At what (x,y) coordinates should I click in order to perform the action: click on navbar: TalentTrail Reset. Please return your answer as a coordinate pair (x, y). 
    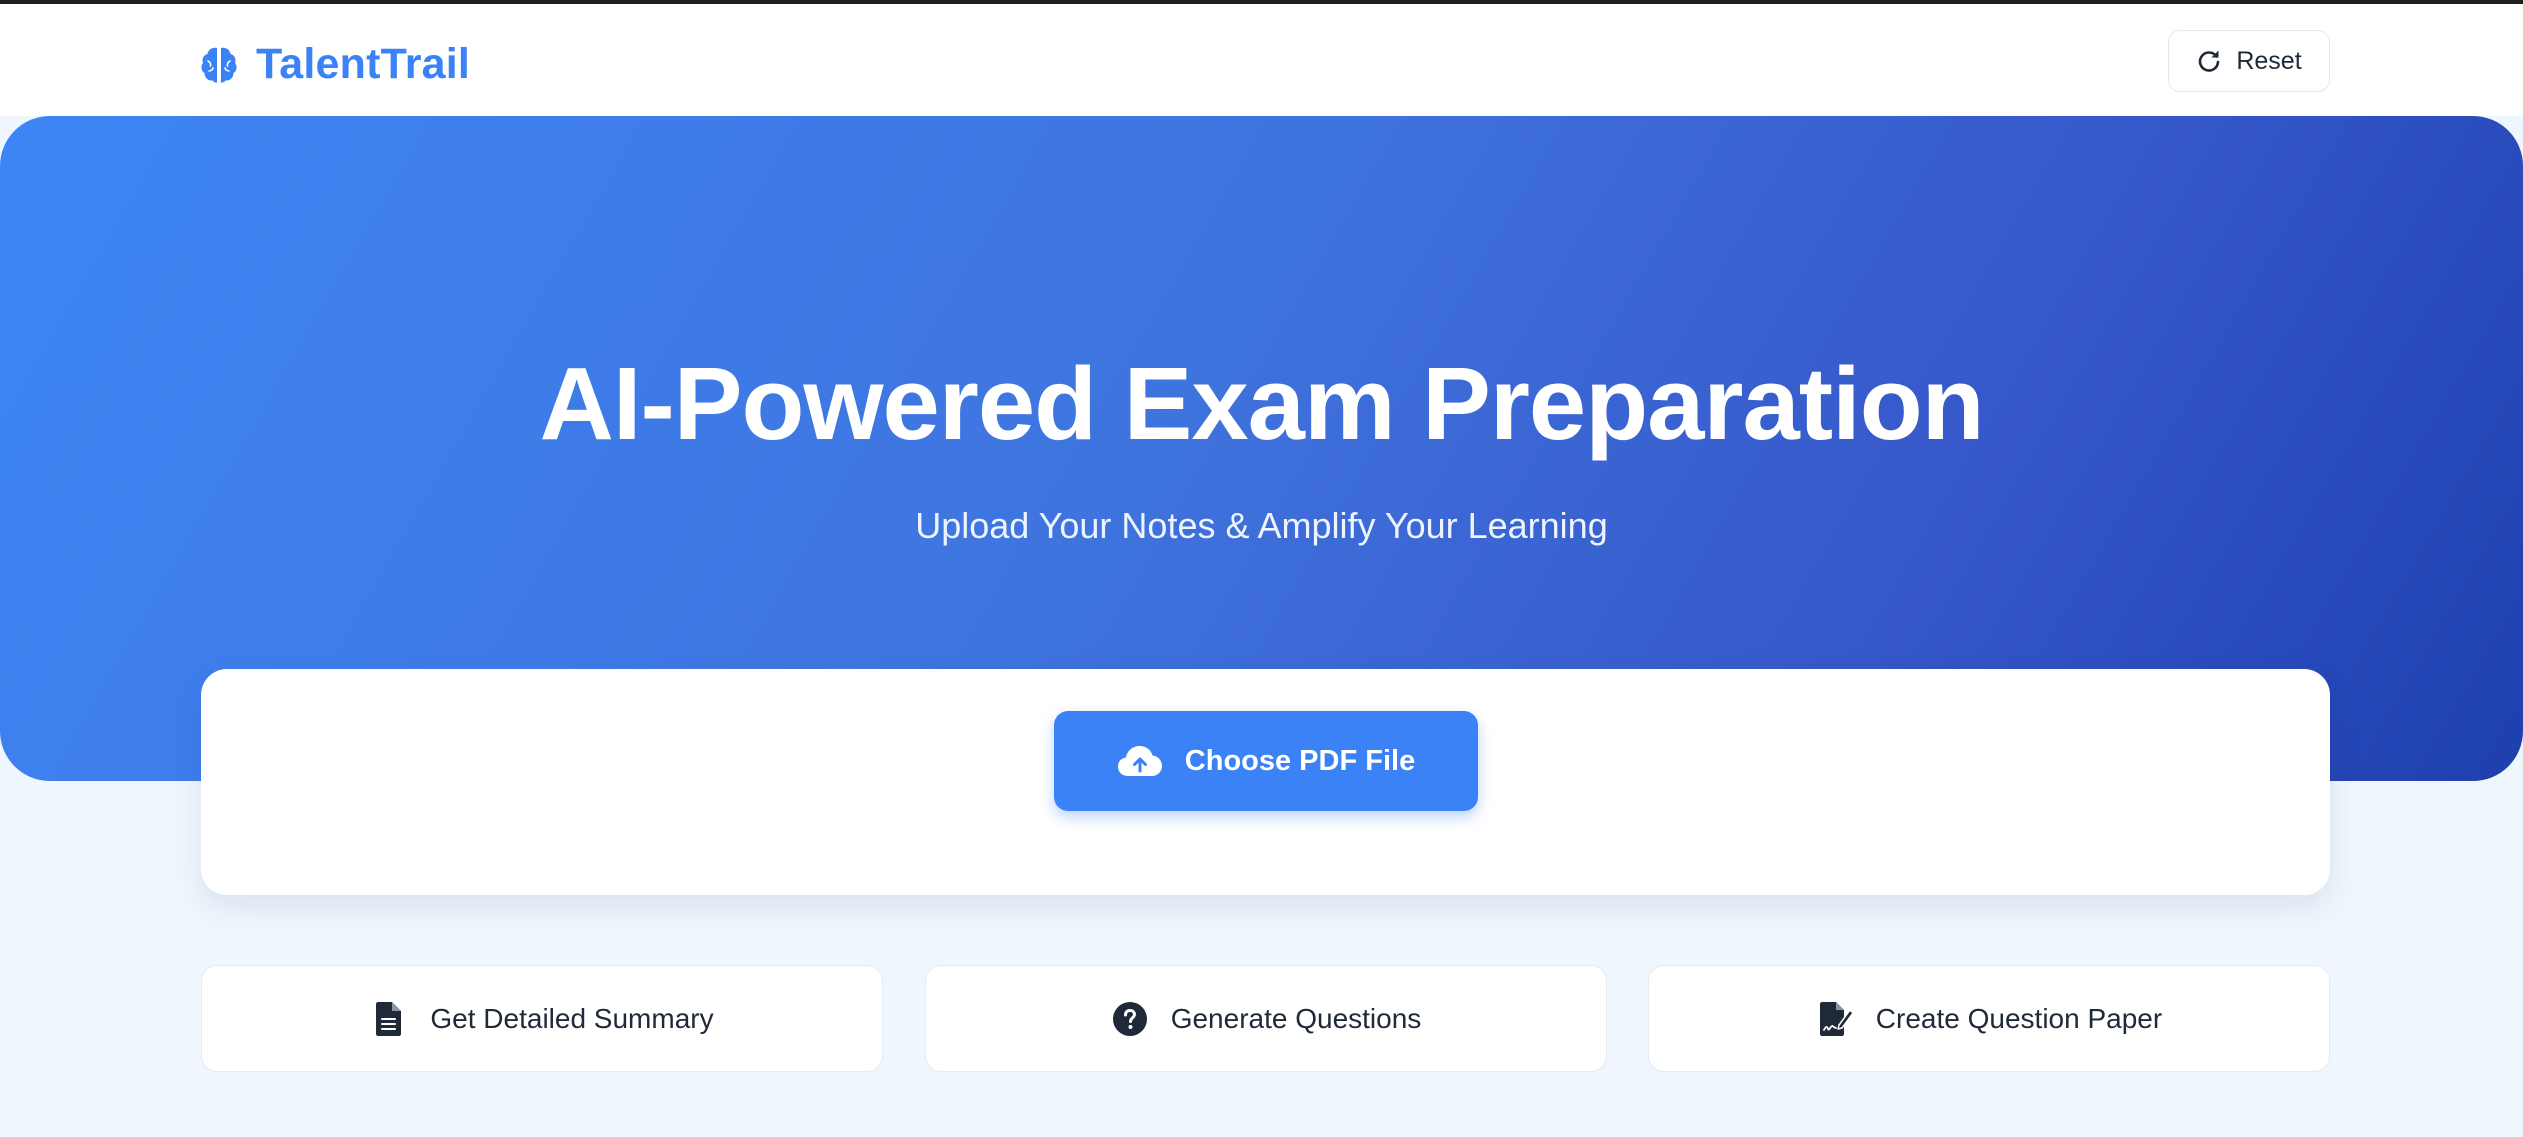
    Looking at the image, I should click on (1261, 60).